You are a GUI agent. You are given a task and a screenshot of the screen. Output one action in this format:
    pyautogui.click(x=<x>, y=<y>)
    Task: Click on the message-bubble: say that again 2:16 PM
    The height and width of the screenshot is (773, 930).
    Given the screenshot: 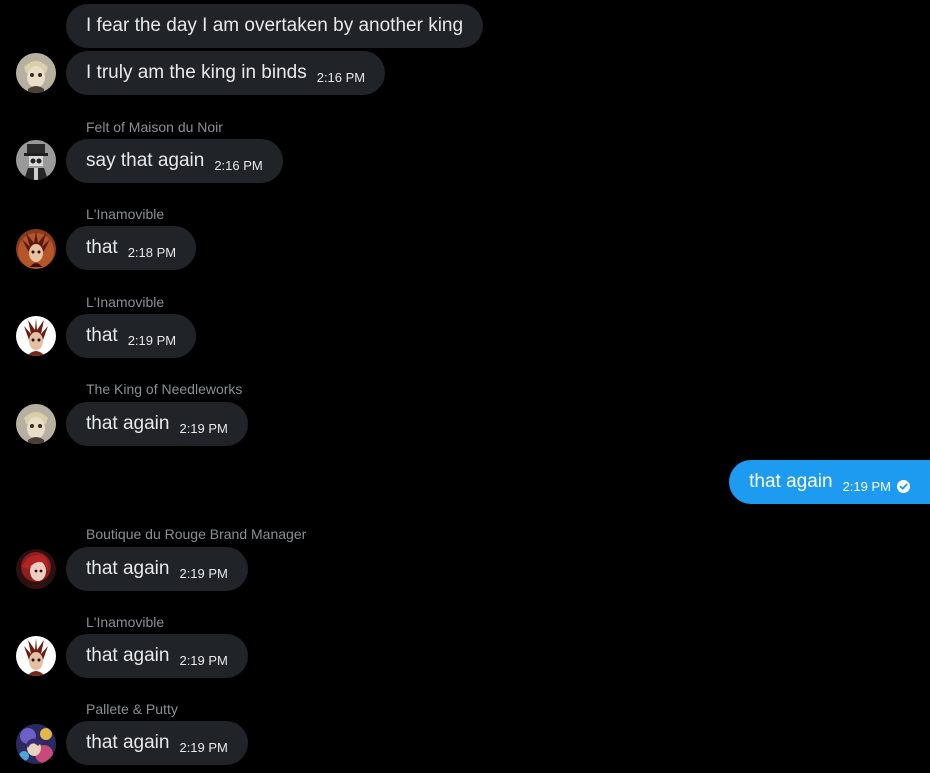 What is the action you would take?
    pyautogui.click(x=174, y=161)
    